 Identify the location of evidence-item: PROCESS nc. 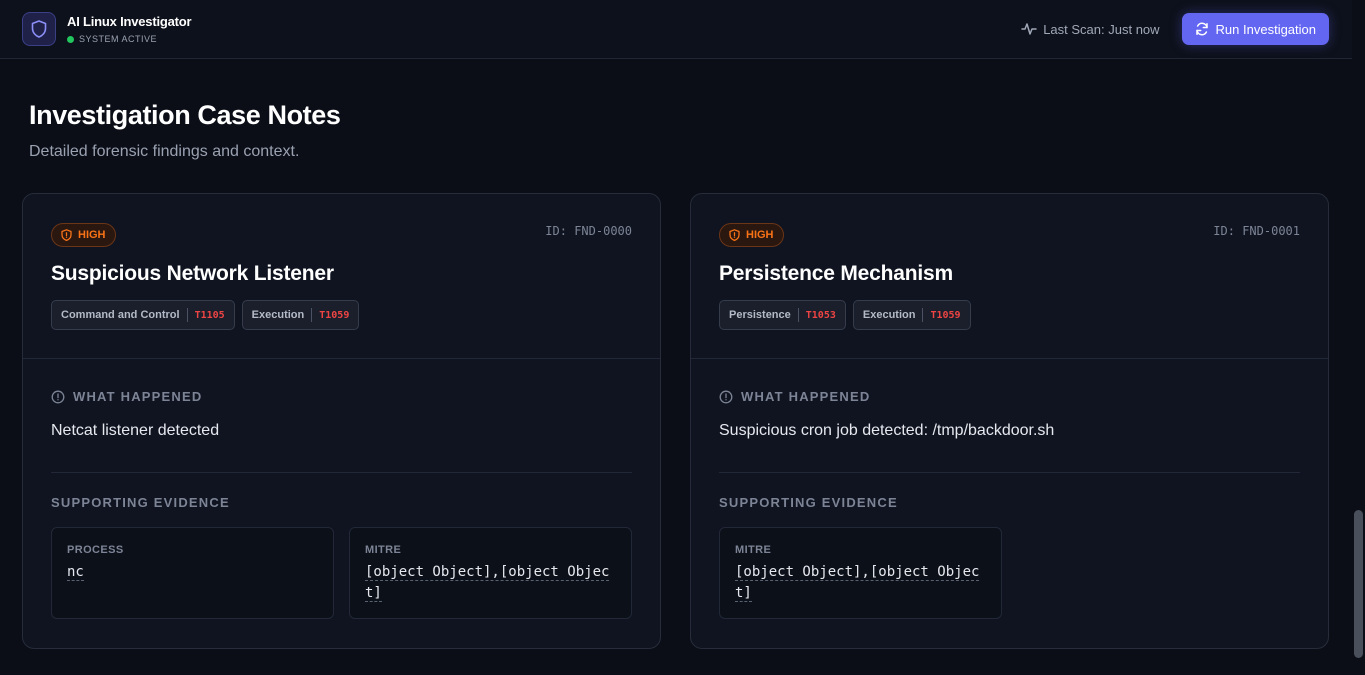
(192, 573).